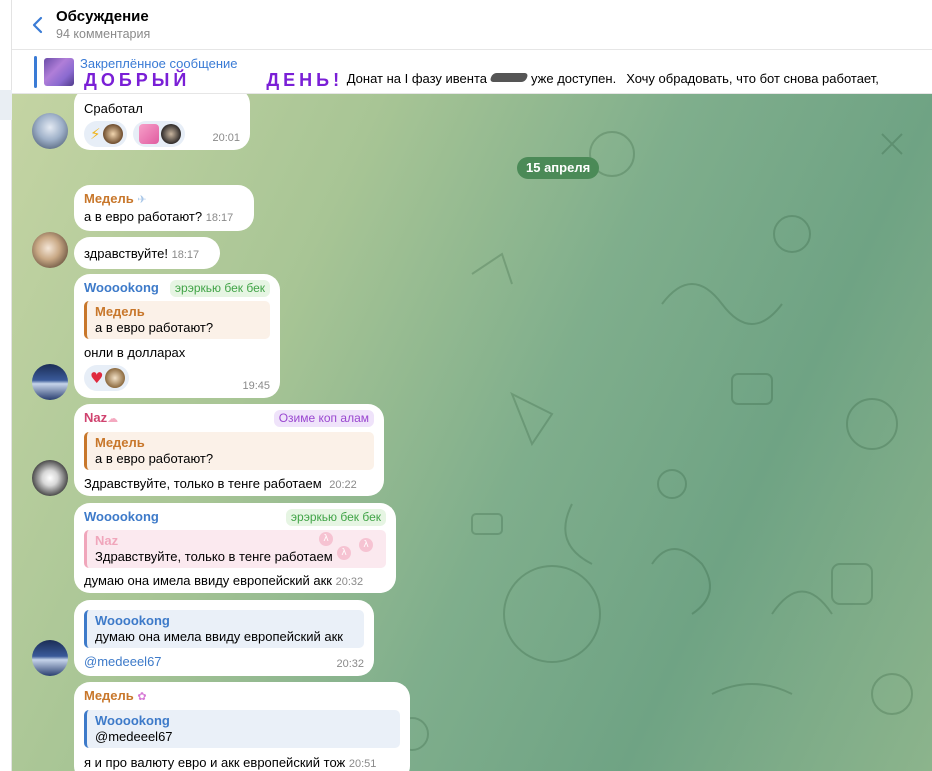 The height and width of the screenshot is (771, 932). Describe the element at coordinates (97, 378) in the screenshot. I see `heart-icon: ♥` at that location.